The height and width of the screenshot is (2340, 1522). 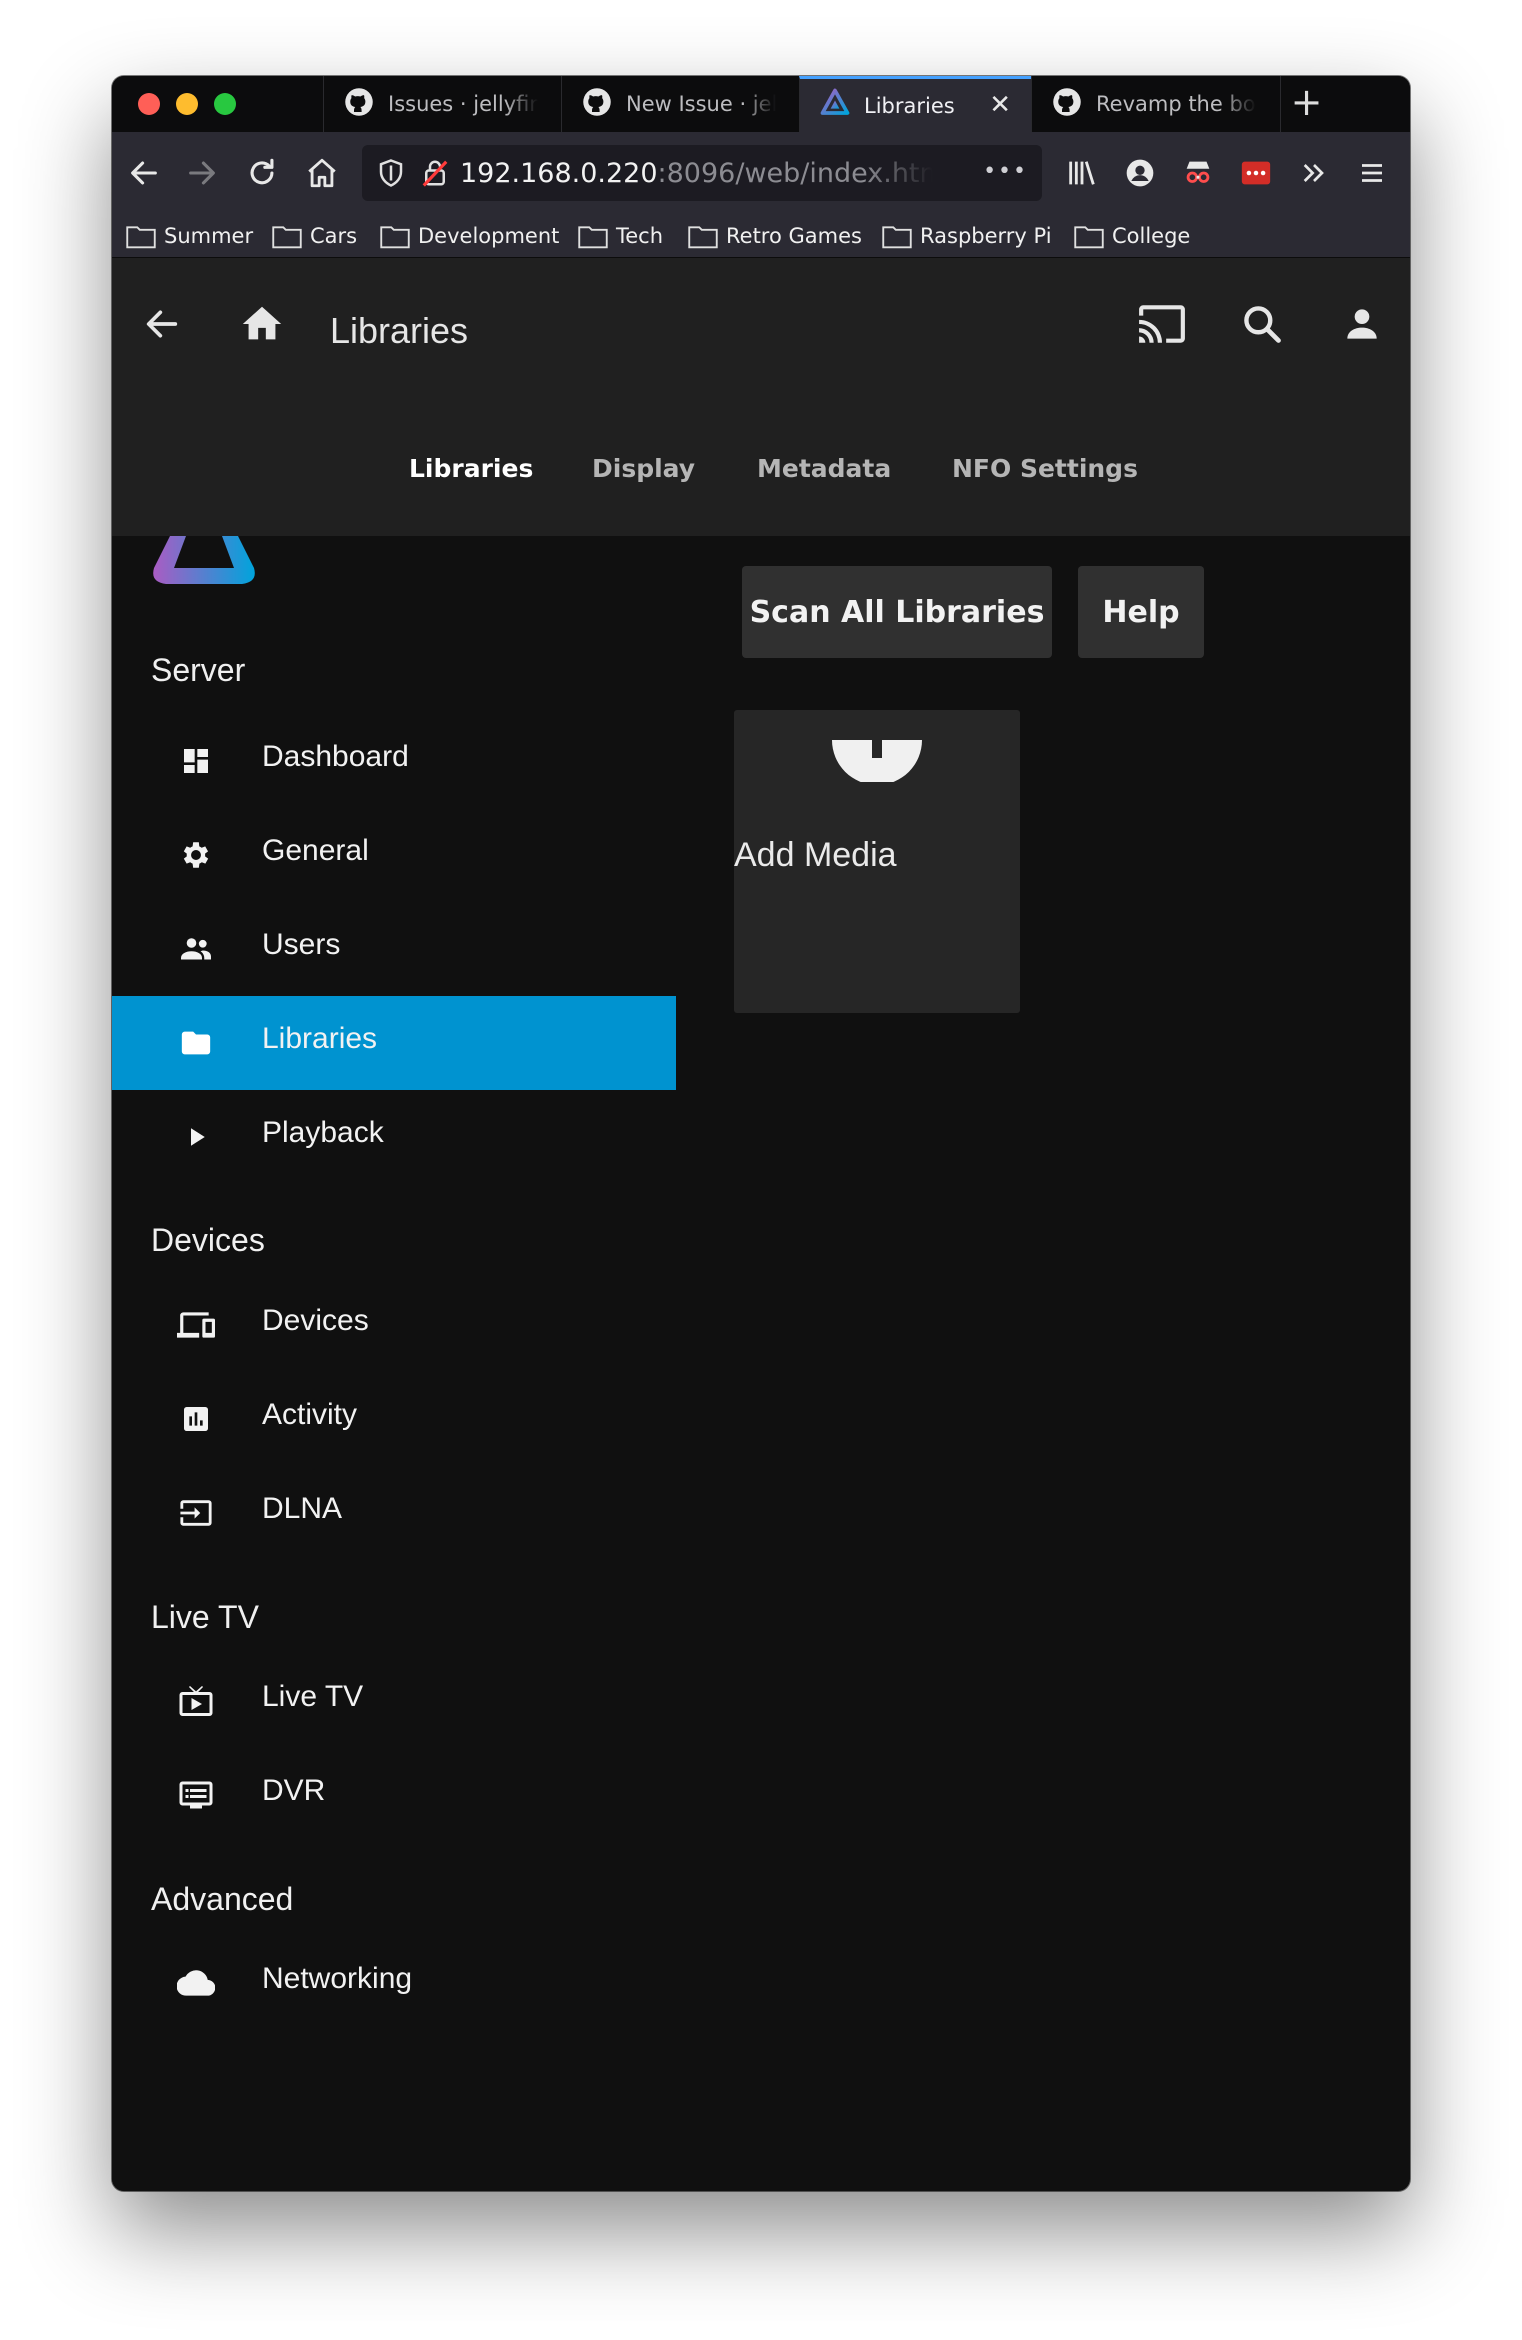 I want to click on bookmark-label: Cars, so click(x=334, y=236).